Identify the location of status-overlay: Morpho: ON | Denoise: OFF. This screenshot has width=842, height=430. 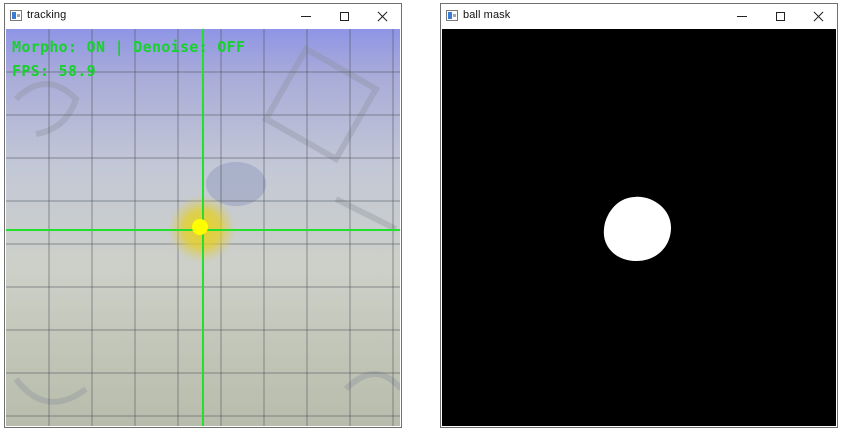
(129, 47).